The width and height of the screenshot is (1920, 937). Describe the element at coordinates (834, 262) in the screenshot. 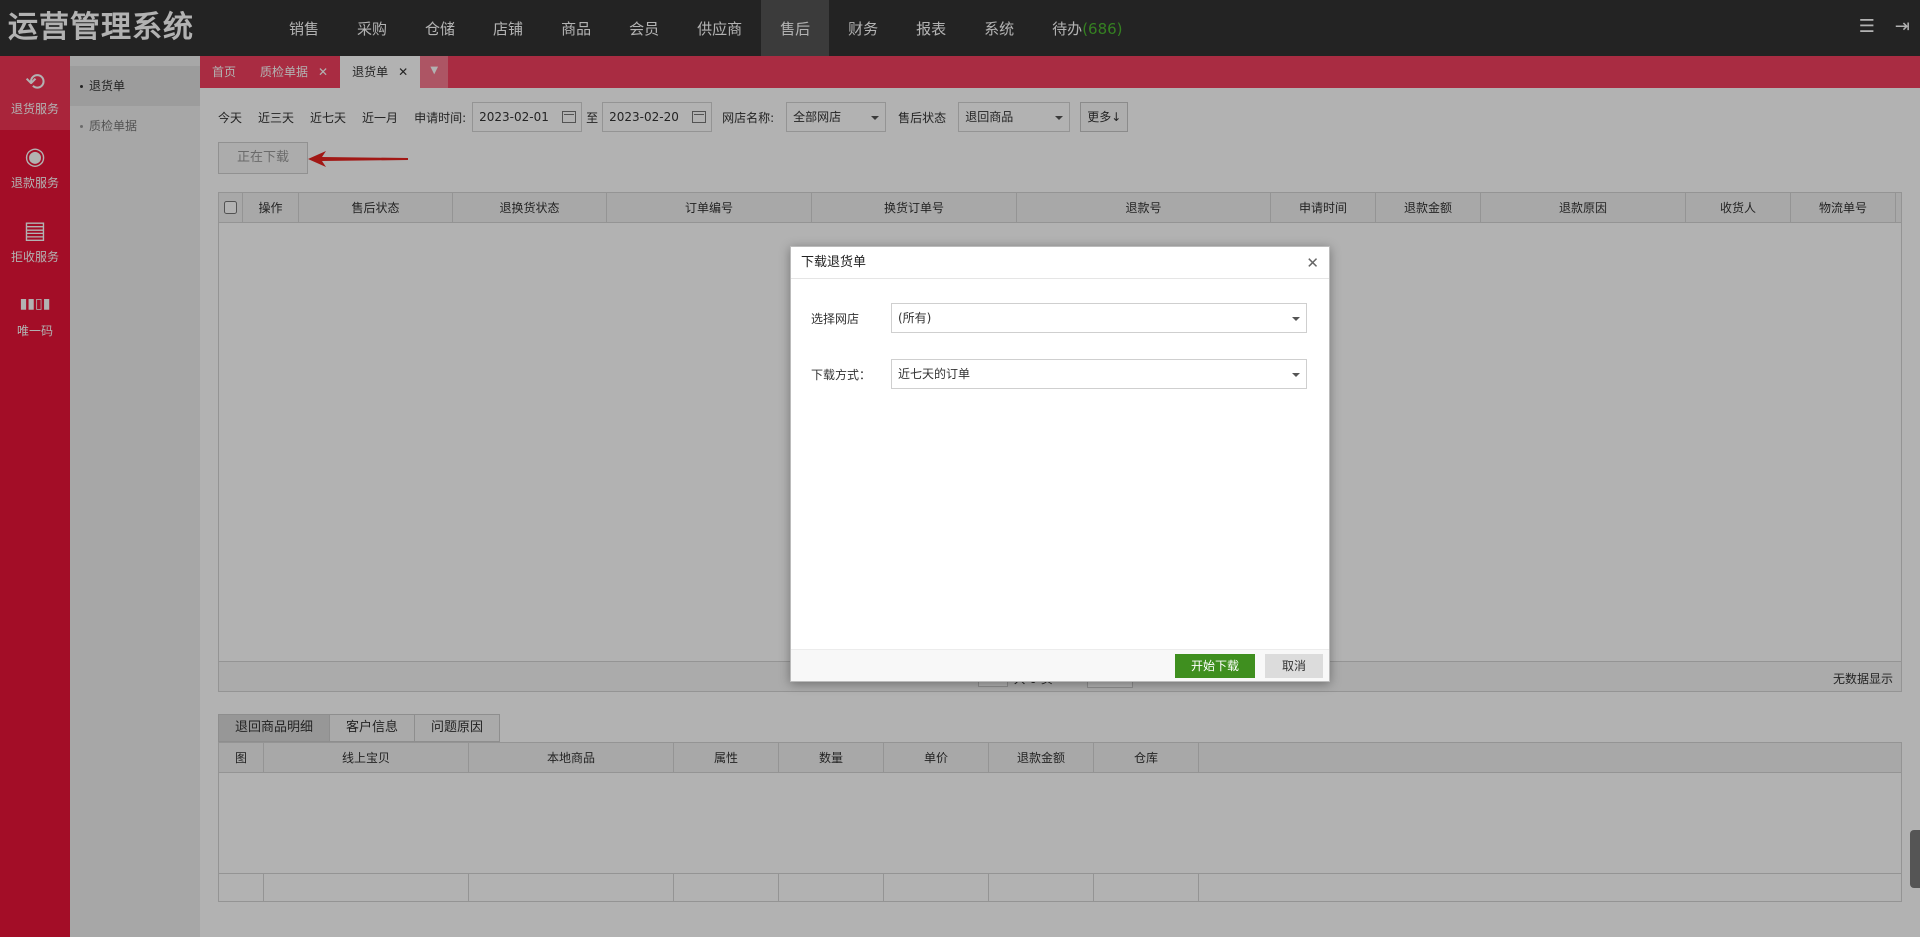

I see `dialog-title: 下载退货单` at that location.